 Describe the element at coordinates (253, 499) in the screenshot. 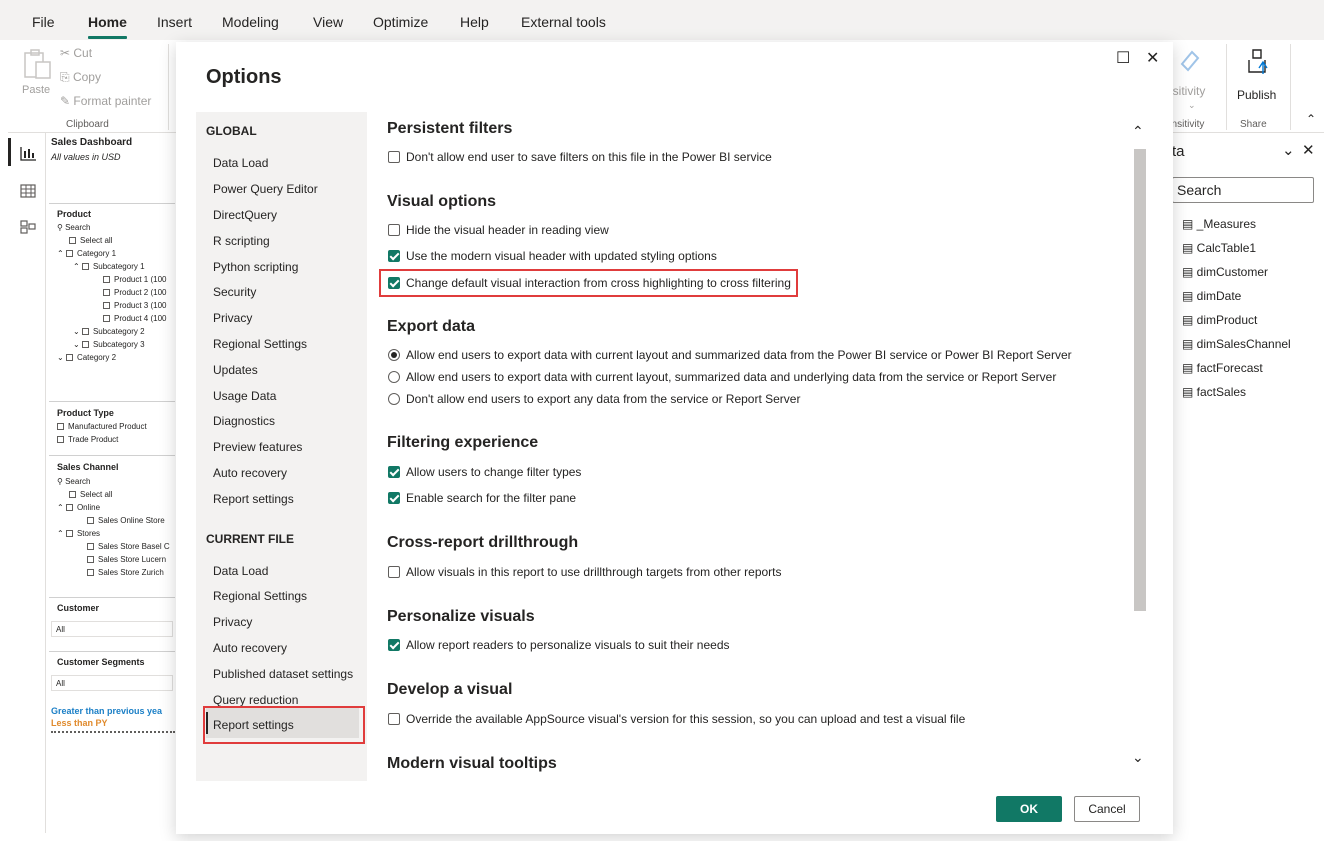

I see `nav-item-global-report-settings: Report settings` at that location.